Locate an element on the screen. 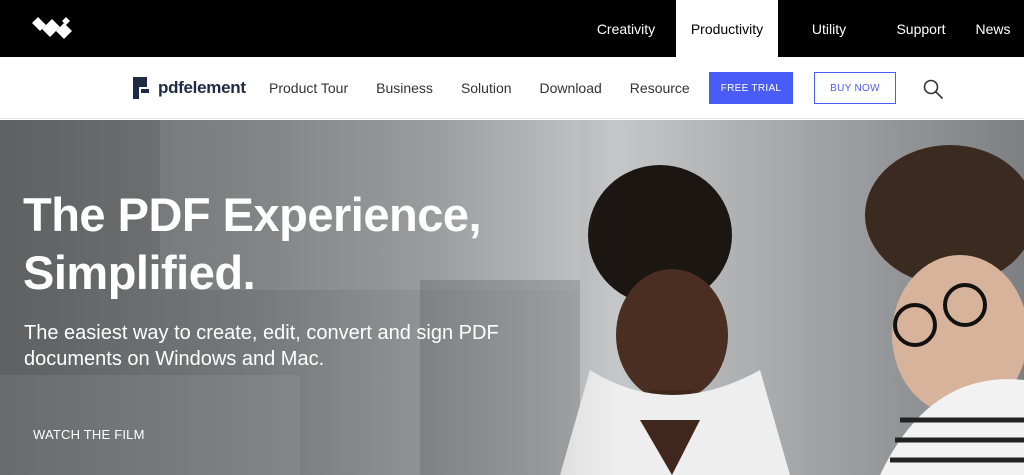 This screenshot has width=1024, height=475. top-nav-utility: Utility is located at coordinates (829, 28).